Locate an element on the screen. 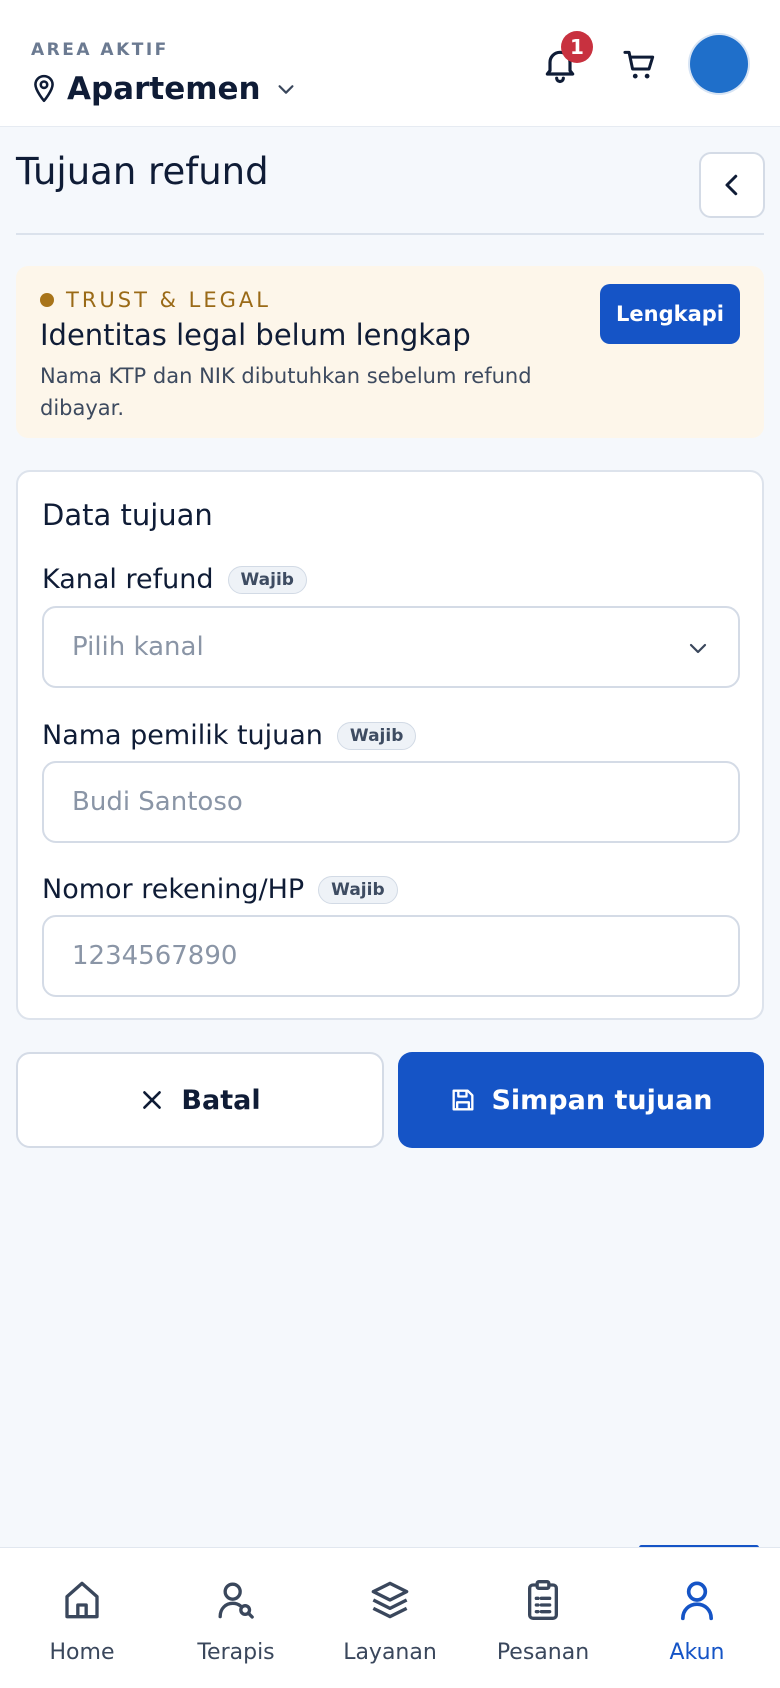 This screenshot has height=1688, width=780. account-number-label: Nomor rekening/HP is located at coordinates (173, 889).